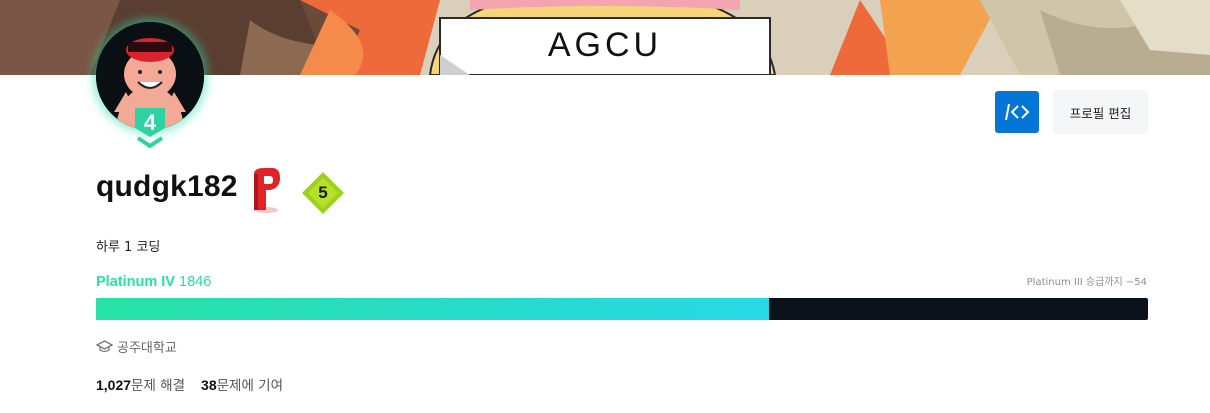 Image resolution: width=1210 pixels, height=413 pixels. Describe the element at coordinates (209, 385) in the screenshot. I see `contrib-count: 38` at that location.